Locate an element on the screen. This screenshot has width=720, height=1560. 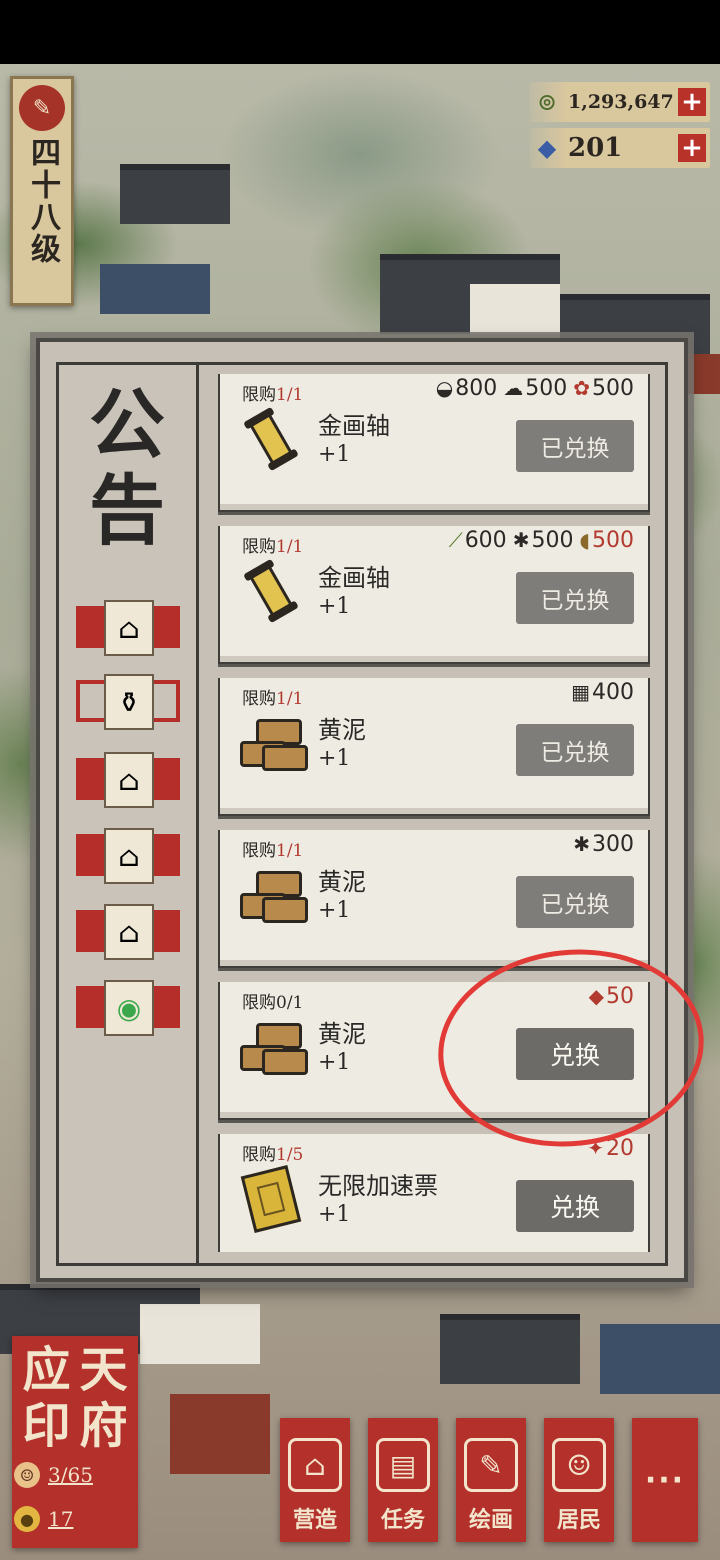
paint-icon: ✎ is located at coordinates (491, 1465).